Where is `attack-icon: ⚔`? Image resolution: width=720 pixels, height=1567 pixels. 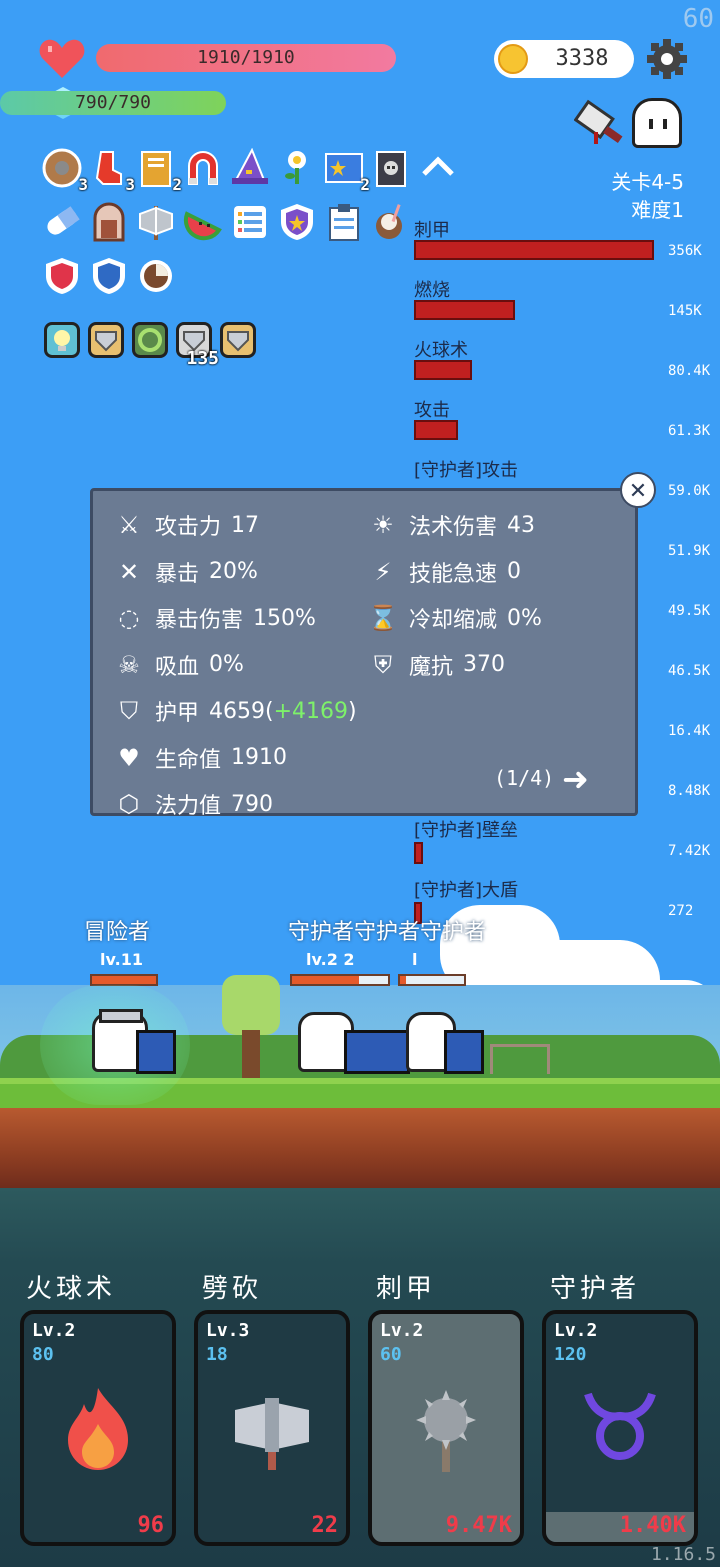 attack-icon: ⚔ is located at coordinates (129, 525).